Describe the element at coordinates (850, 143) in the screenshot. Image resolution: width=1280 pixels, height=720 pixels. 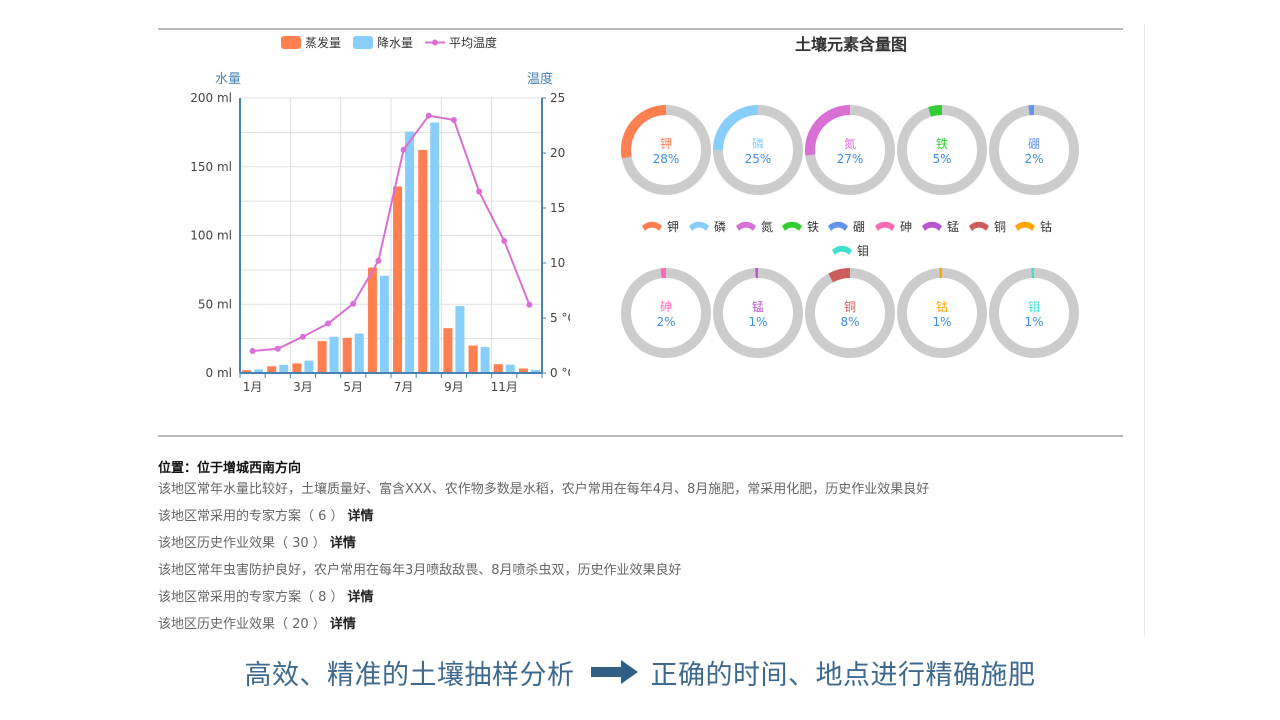
I see `donut-label: 氮` at that location.